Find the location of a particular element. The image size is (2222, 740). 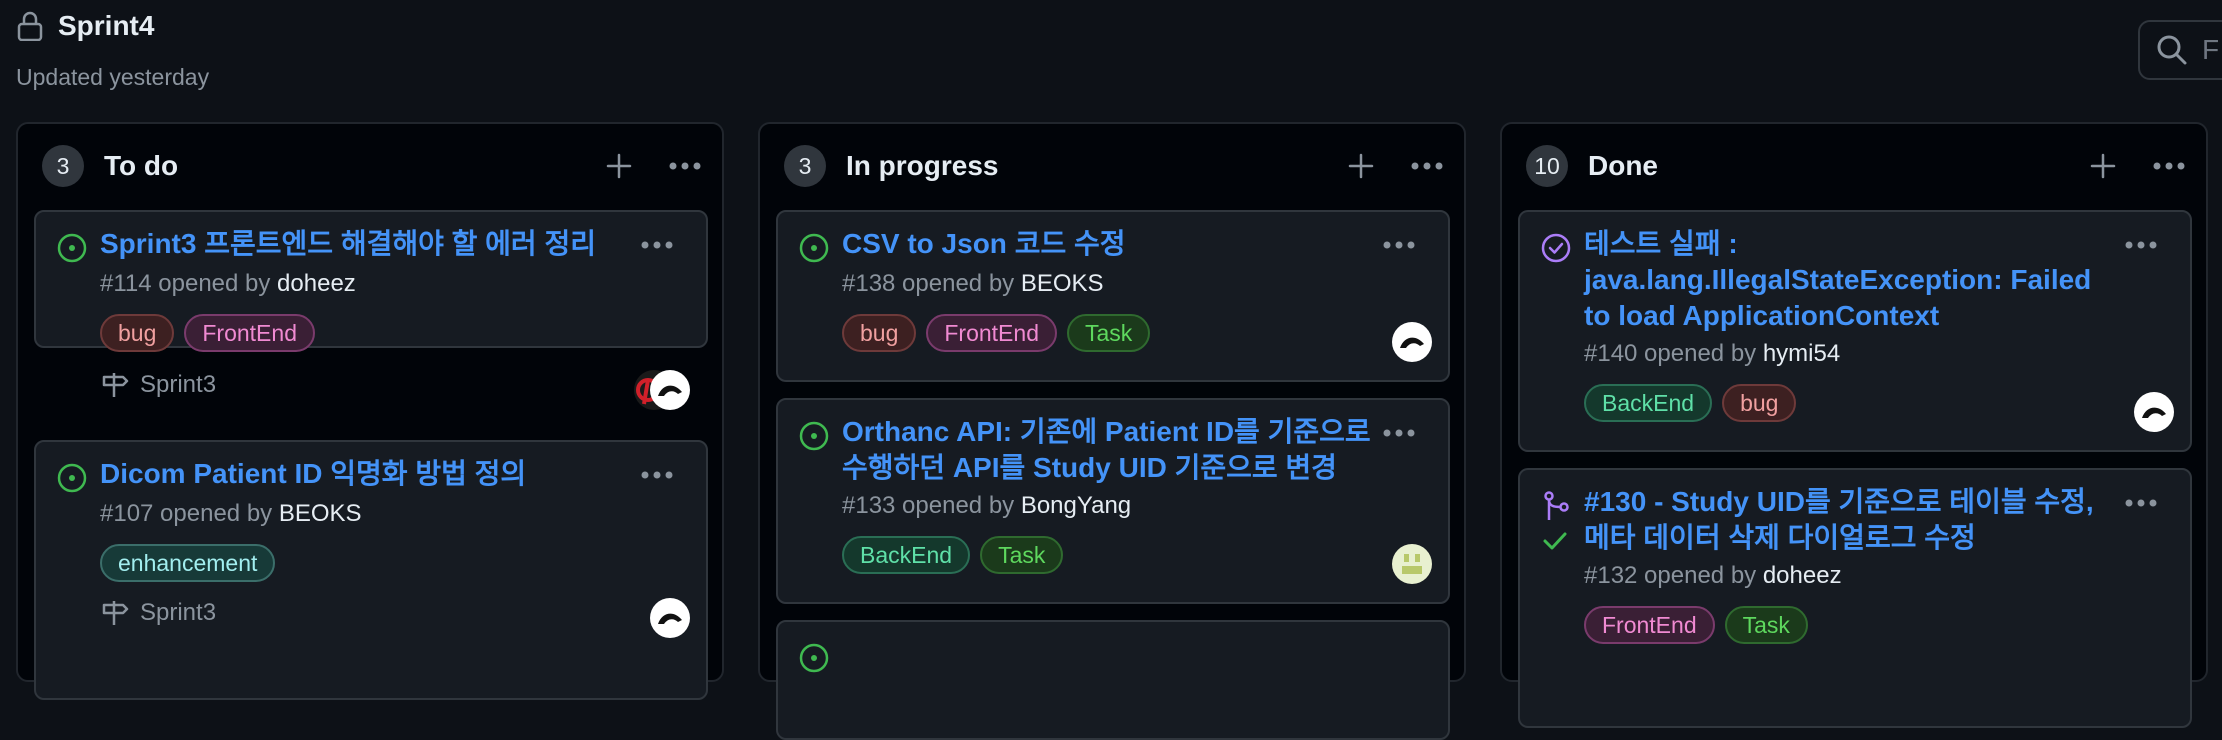

issue-meta: #107 opened by BEOKS is located at coordinates (231, 514).